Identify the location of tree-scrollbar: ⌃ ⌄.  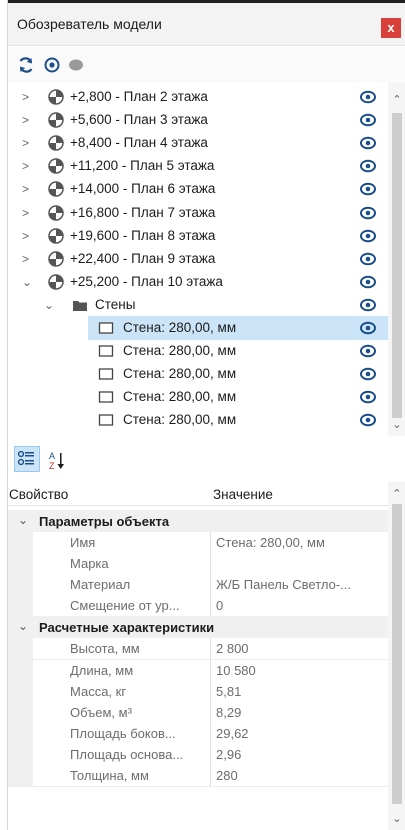
(396, 259).